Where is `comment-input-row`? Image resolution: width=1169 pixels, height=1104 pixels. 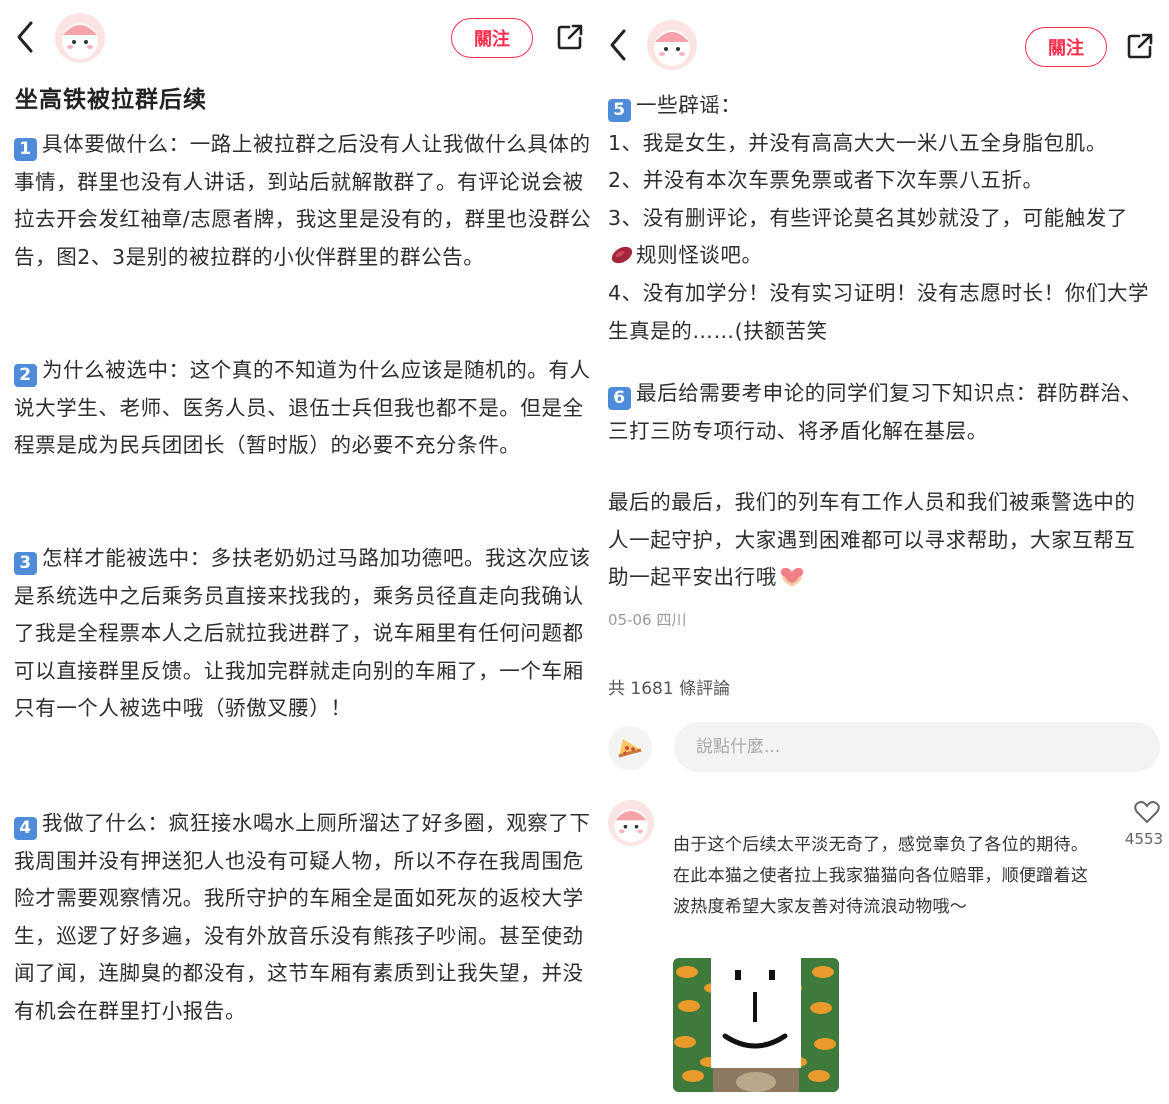 comment-input-row is located at coordinates (884, 748).